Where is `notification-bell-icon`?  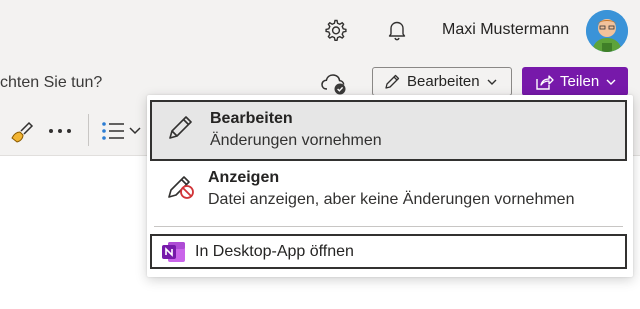 notification-bell-icon is located at coordinates (397, 30).